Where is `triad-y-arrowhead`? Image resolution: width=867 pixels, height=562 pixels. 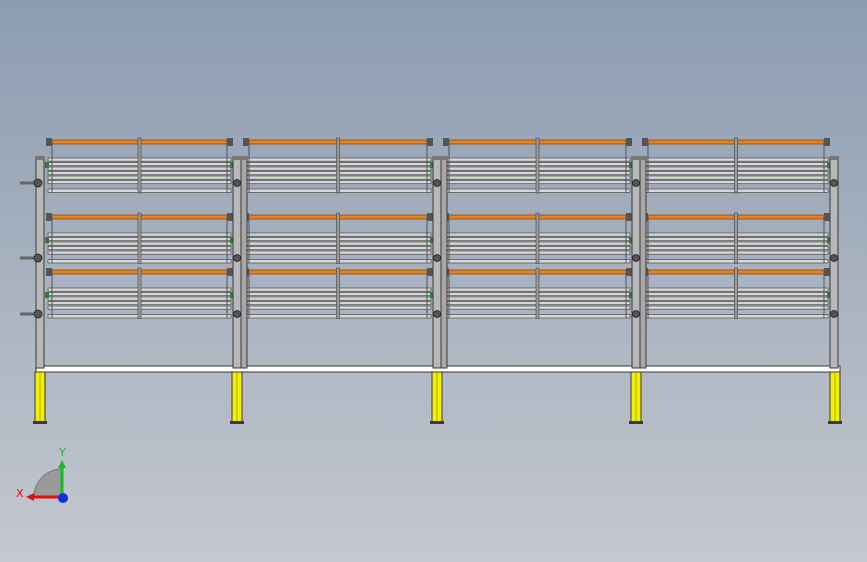
triad-y-arrowhead is located at coordinates (62, 464).